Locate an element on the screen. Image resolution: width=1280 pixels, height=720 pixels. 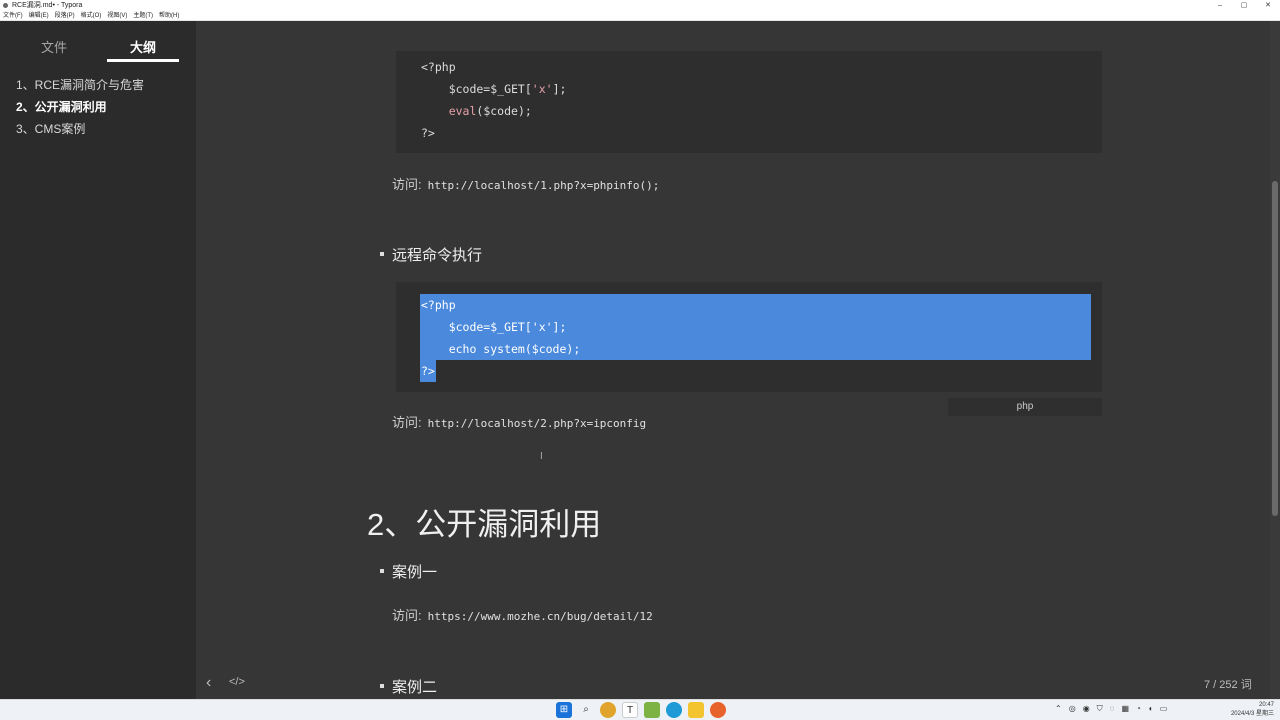
sidebar-tabs: 文件 大纲 is located at coordinates (98, 48).